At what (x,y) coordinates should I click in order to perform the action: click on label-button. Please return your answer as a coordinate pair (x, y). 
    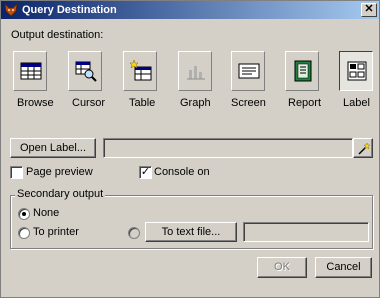
    Looking at the image, I should click on (356, 71).